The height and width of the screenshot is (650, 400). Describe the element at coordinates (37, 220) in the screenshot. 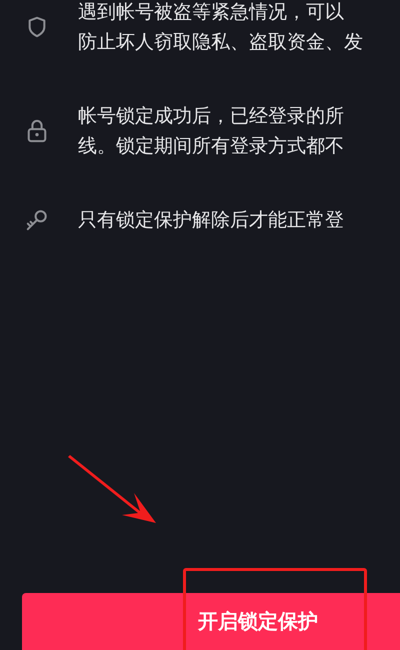

I see `key-icon` at that location.